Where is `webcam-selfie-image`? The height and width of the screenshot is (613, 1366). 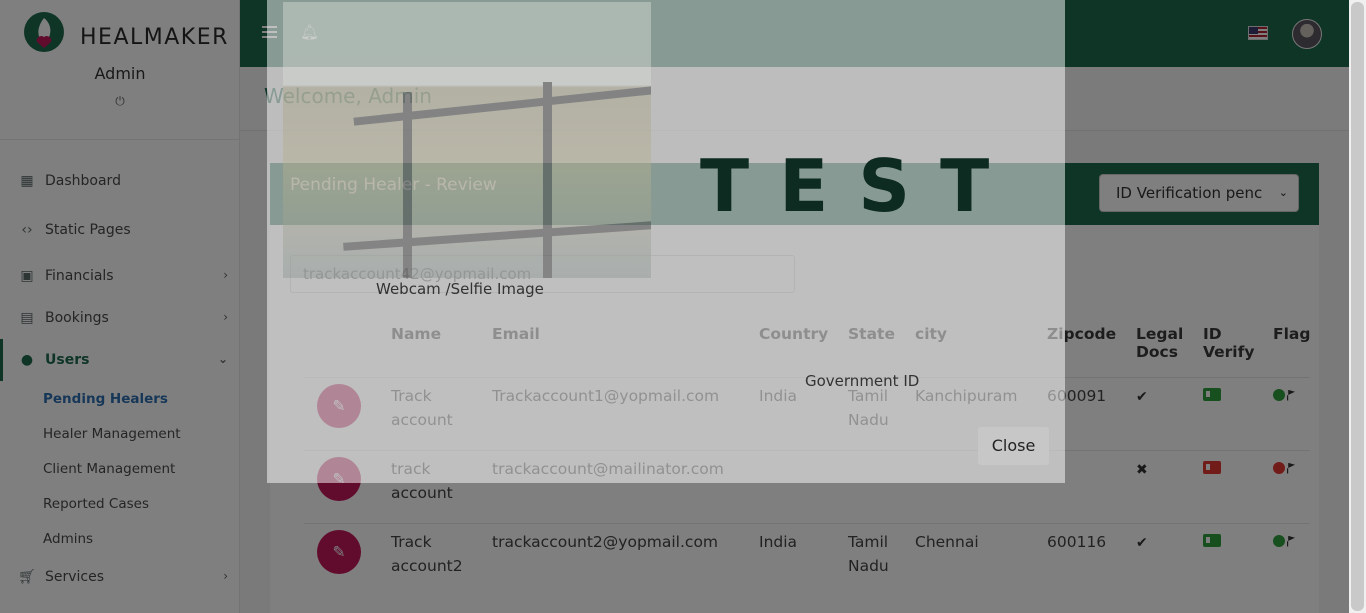
webcam-selfie-image is located at coordinates (467, 140).